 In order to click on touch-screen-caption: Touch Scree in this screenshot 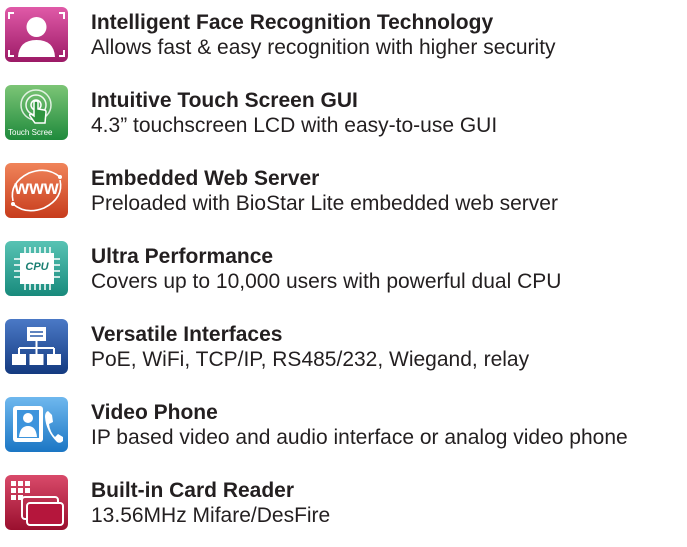, I will do `click(30, 132)`.